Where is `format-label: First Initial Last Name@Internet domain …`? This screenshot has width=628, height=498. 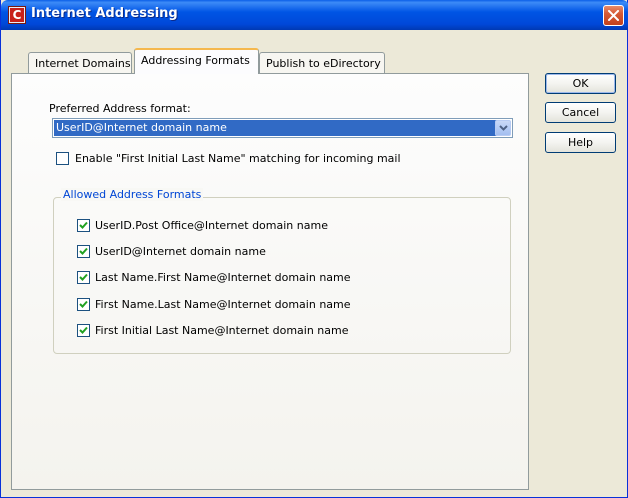
format-label: First Initial Last Name@Internet domain … is located at coordinates (222, 330).